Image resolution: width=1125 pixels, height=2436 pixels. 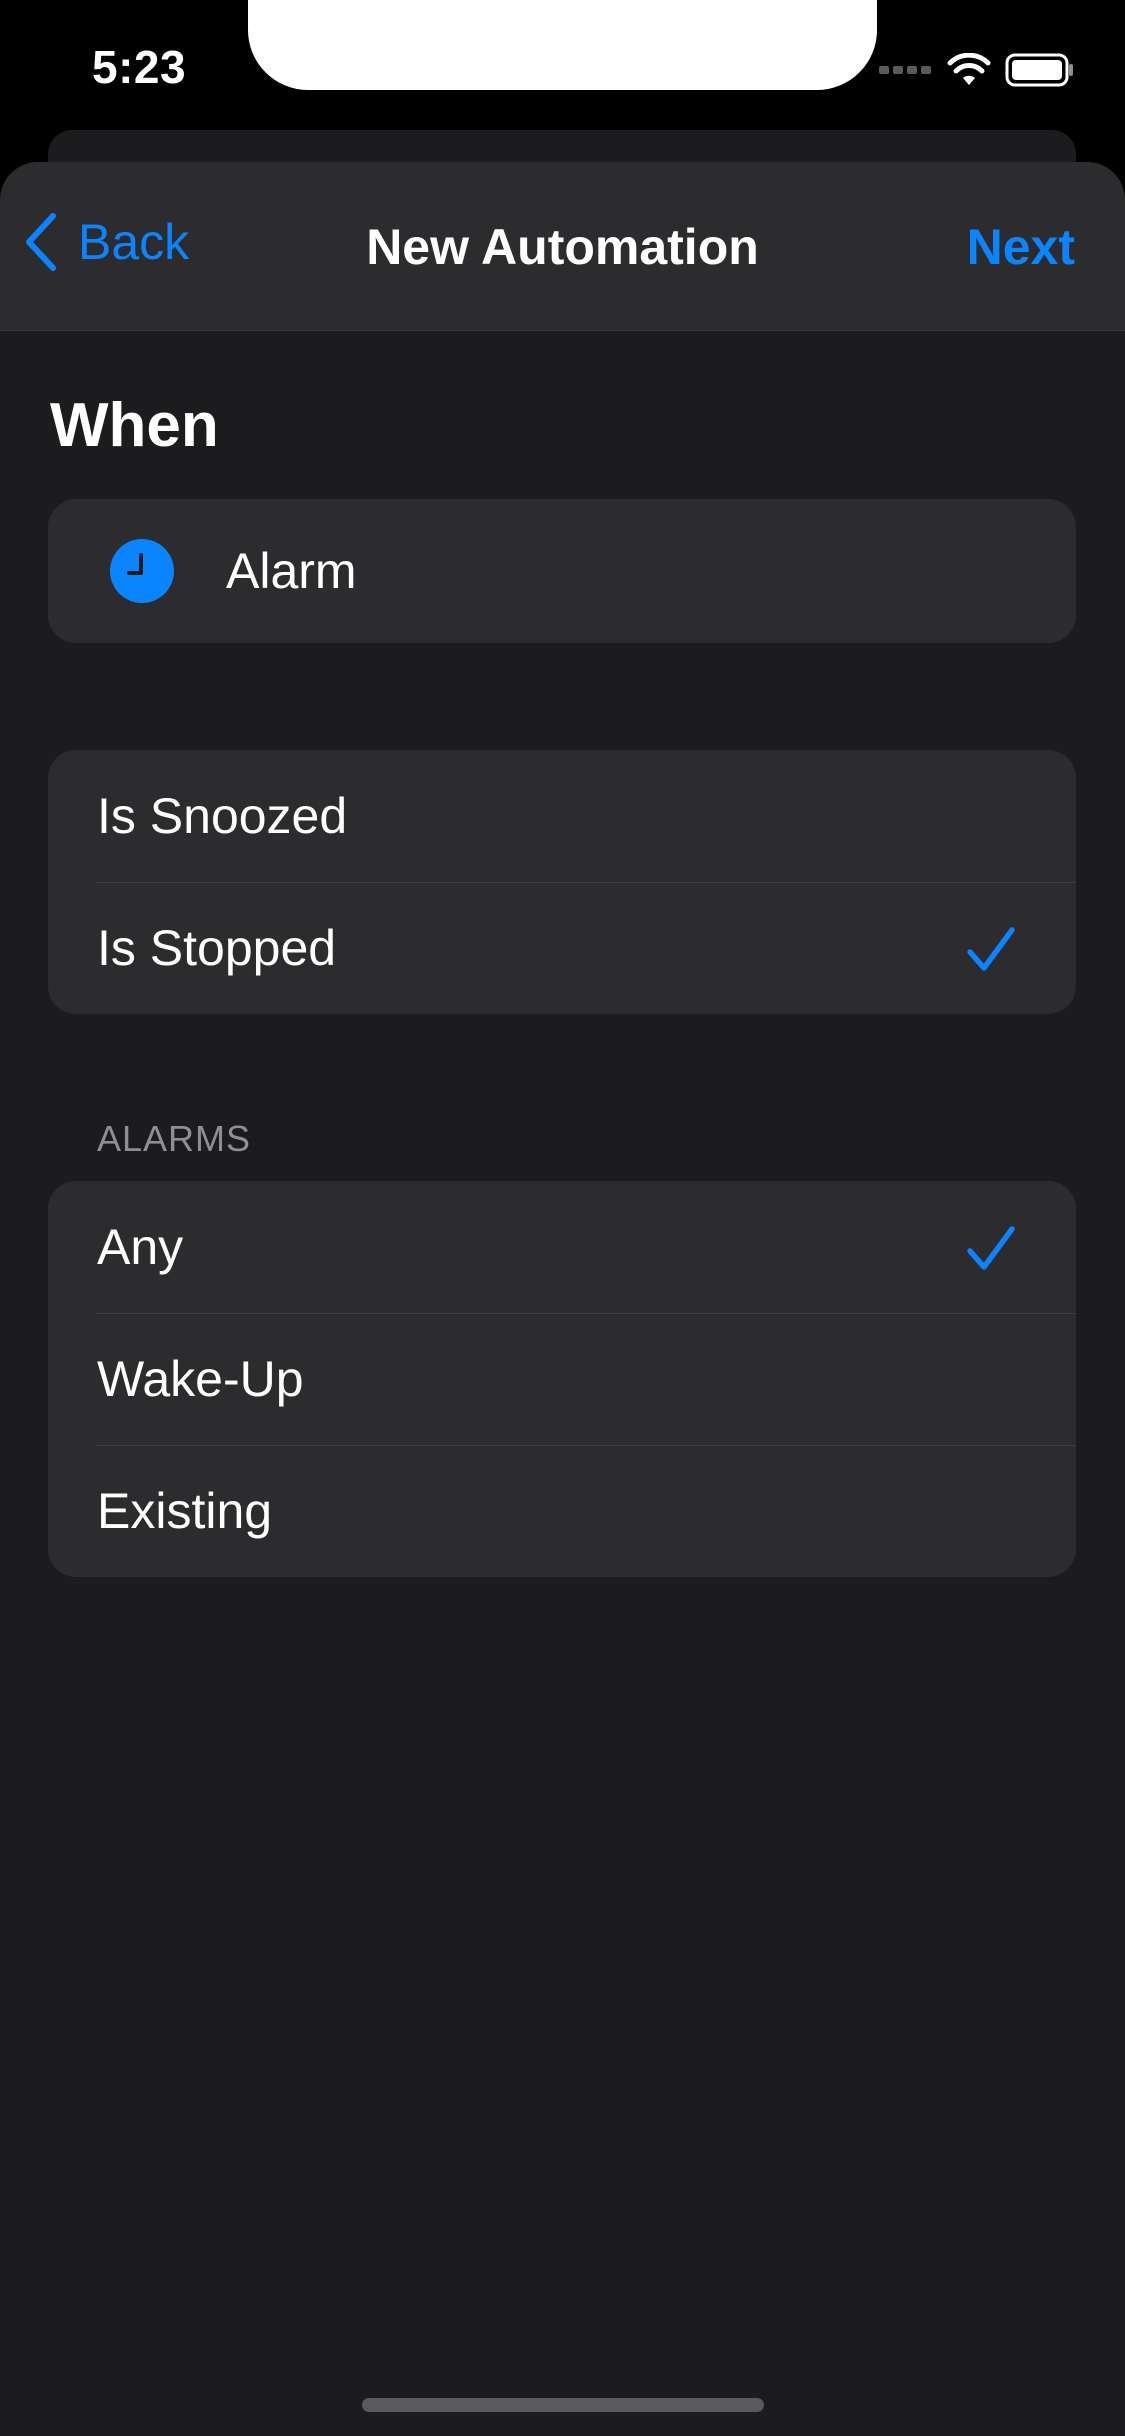 What do you see at coordinates (563, 2405) in the screenshot?
I see `home-indicator` at bounding box center [563, 2405].